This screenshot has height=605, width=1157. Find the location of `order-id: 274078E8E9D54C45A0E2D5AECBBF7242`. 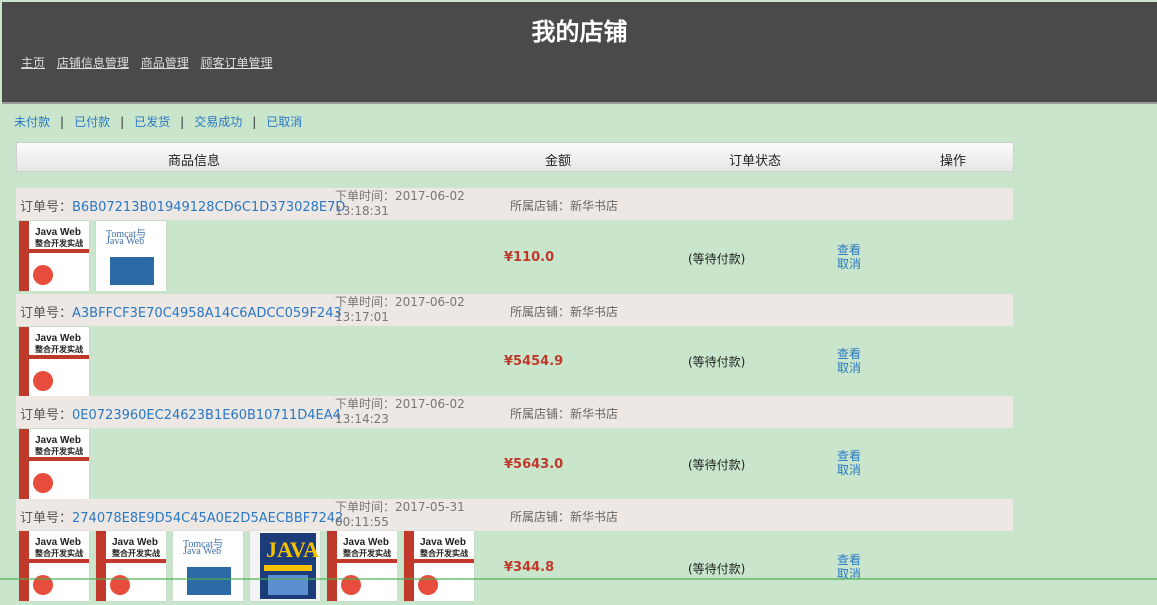

order-id: 274078E8E9D54C45A0E2D5AECBBF7242 is located at coordinates (207, 518).